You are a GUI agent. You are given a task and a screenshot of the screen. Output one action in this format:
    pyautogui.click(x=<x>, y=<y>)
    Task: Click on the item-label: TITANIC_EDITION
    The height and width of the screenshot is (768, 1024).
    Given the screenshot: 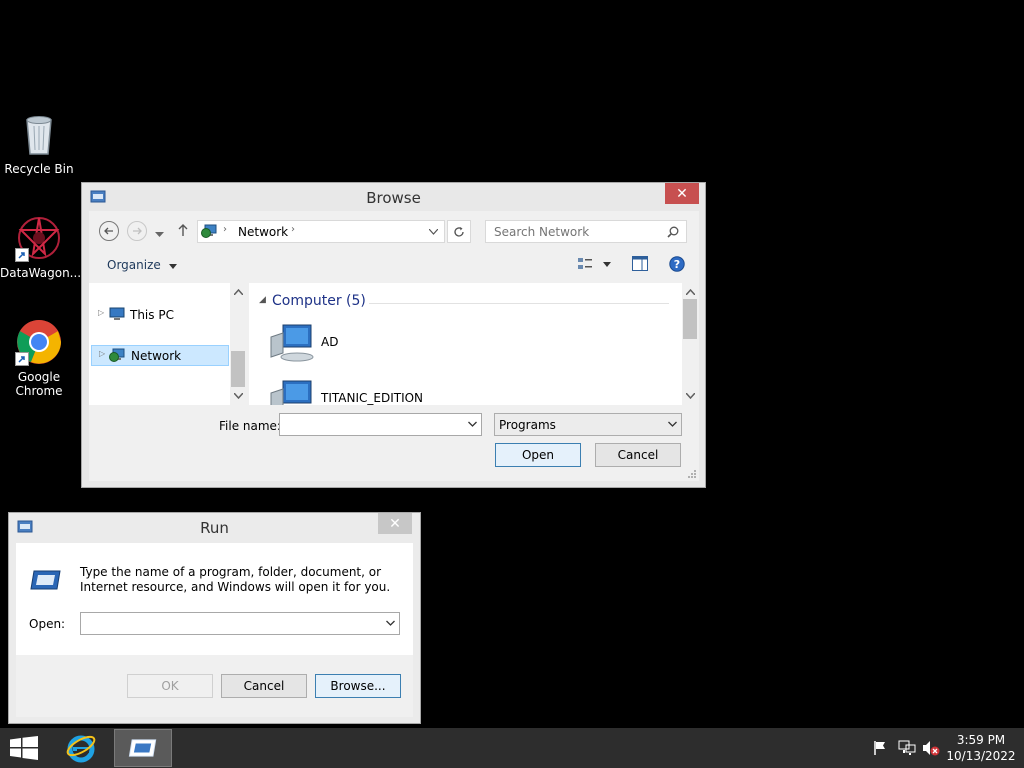 What is the action you would take?
    pyautogui.click(x=372, y=398)
    